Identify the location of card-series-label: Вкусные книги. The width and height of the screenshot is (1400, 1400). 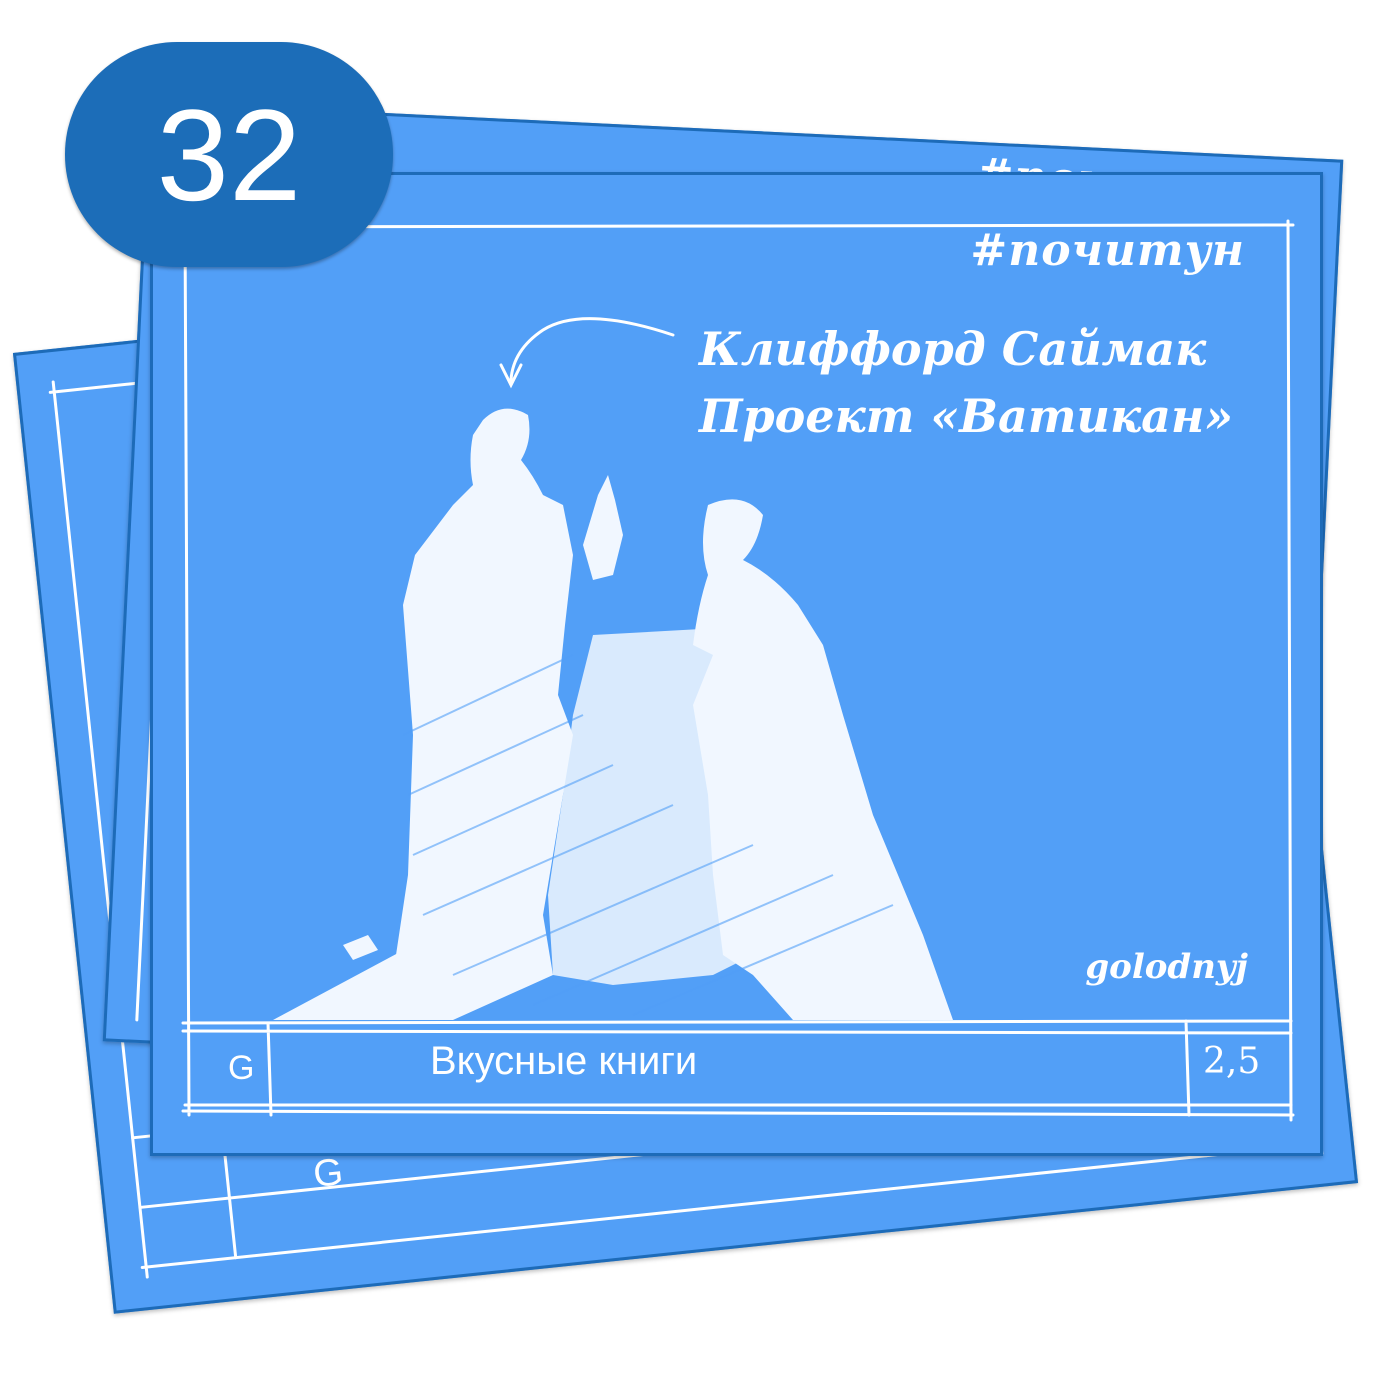
(564, 1061).